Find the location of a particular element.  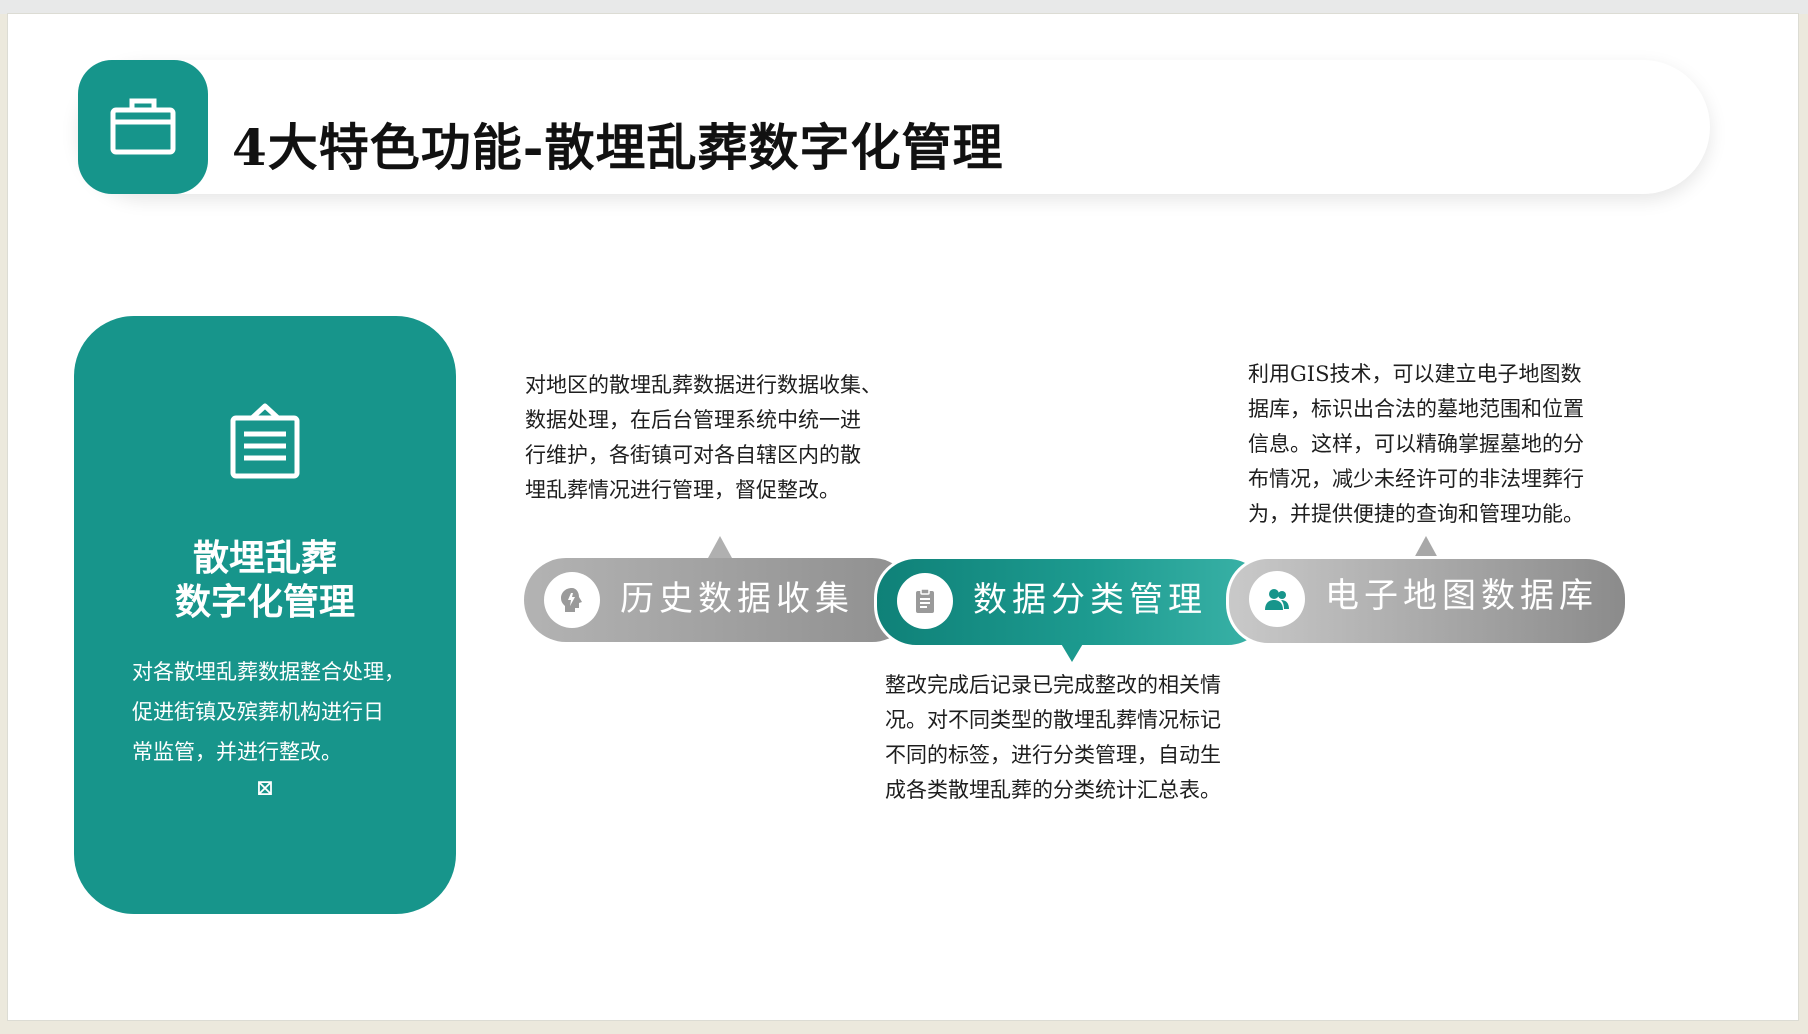

feature-pill-classification: 数据分类管理 is located at coordinates (1072, 602).